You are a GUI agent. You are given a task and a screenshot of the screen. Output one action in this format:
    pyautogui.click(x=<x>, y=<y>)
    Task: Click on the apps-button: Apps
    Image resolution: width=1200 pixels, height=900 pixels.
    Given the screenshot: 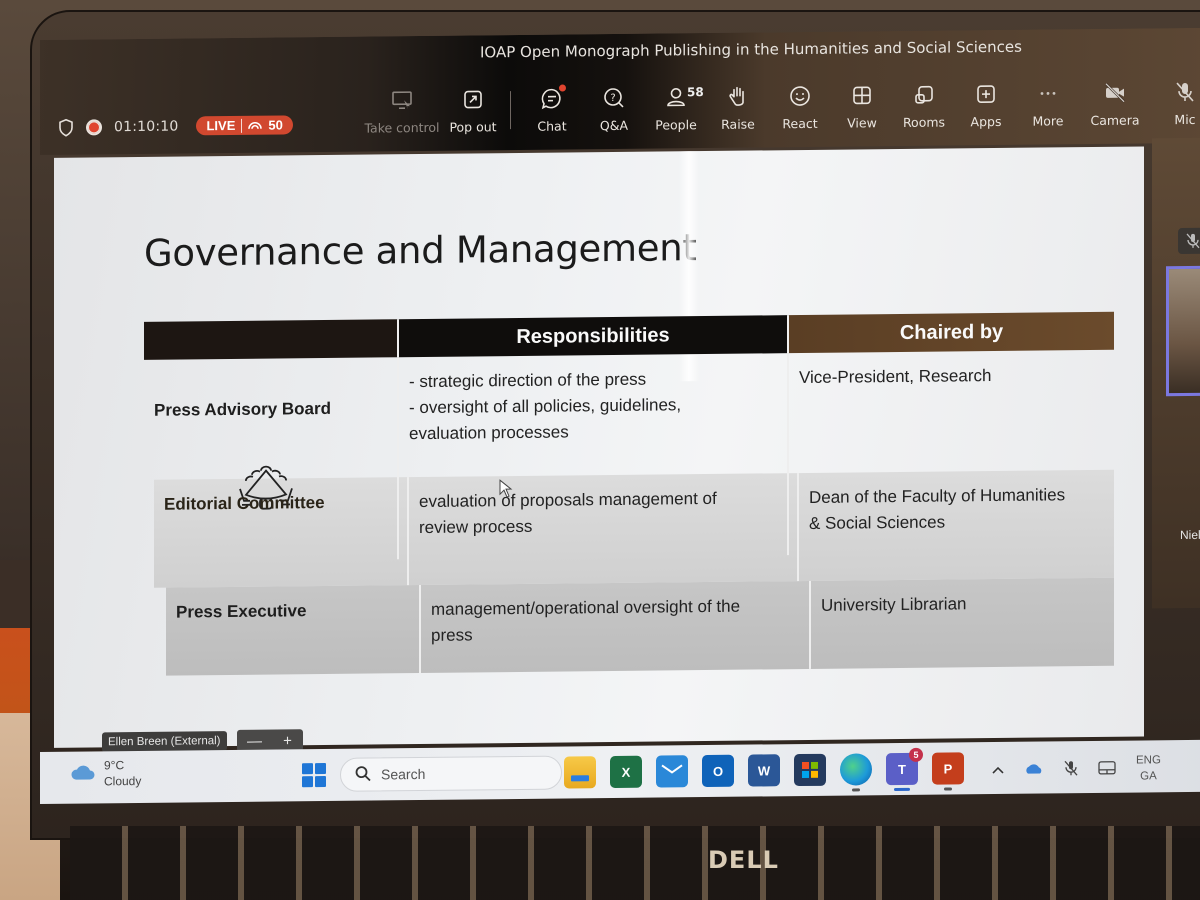 What is the action you would take?
    pyautogui.click(x=986, y=105)
    